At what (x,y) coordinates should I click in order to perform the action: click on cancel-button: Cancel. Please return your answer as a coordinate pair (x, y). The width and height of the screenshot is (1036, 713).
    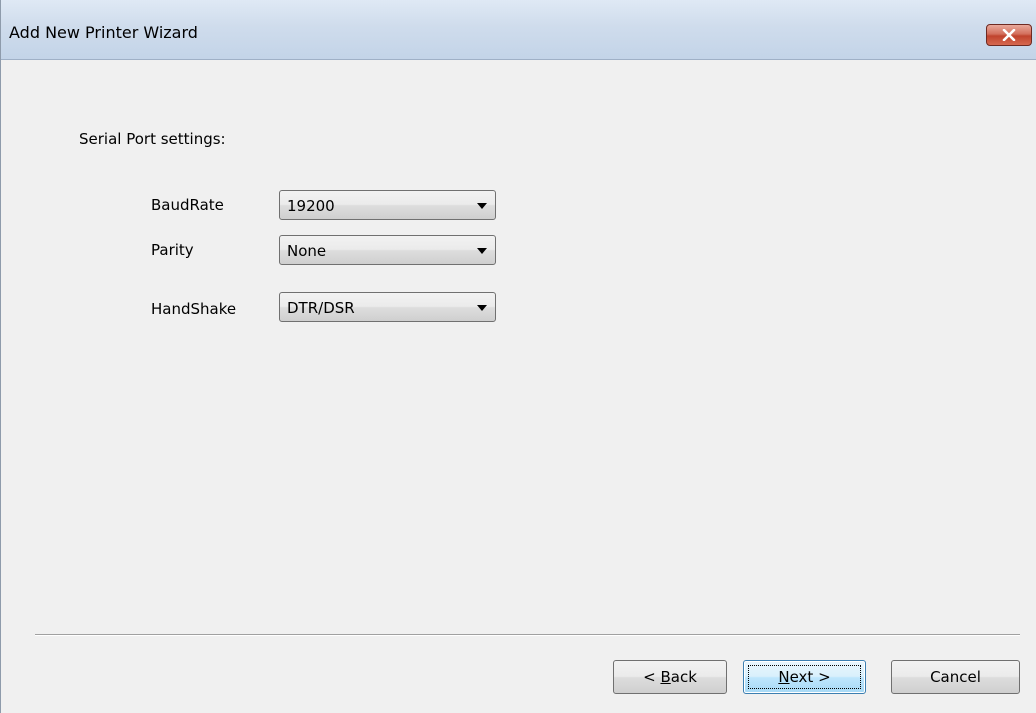
    Looking at the image, I should click on (955, 677).